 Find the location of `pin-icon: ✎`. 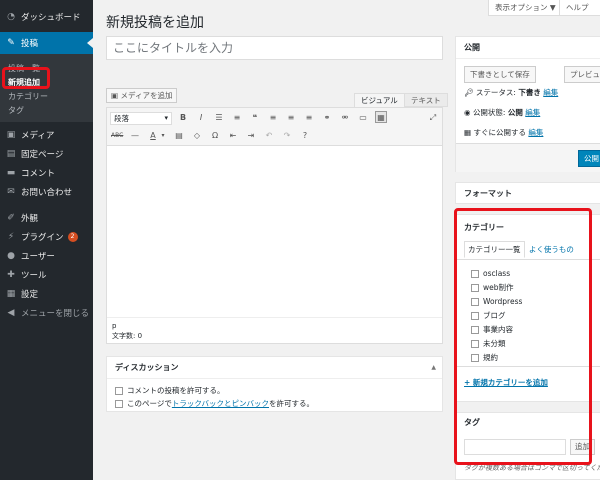

pin-icon: ✎ is located at coordinates (11, 43).